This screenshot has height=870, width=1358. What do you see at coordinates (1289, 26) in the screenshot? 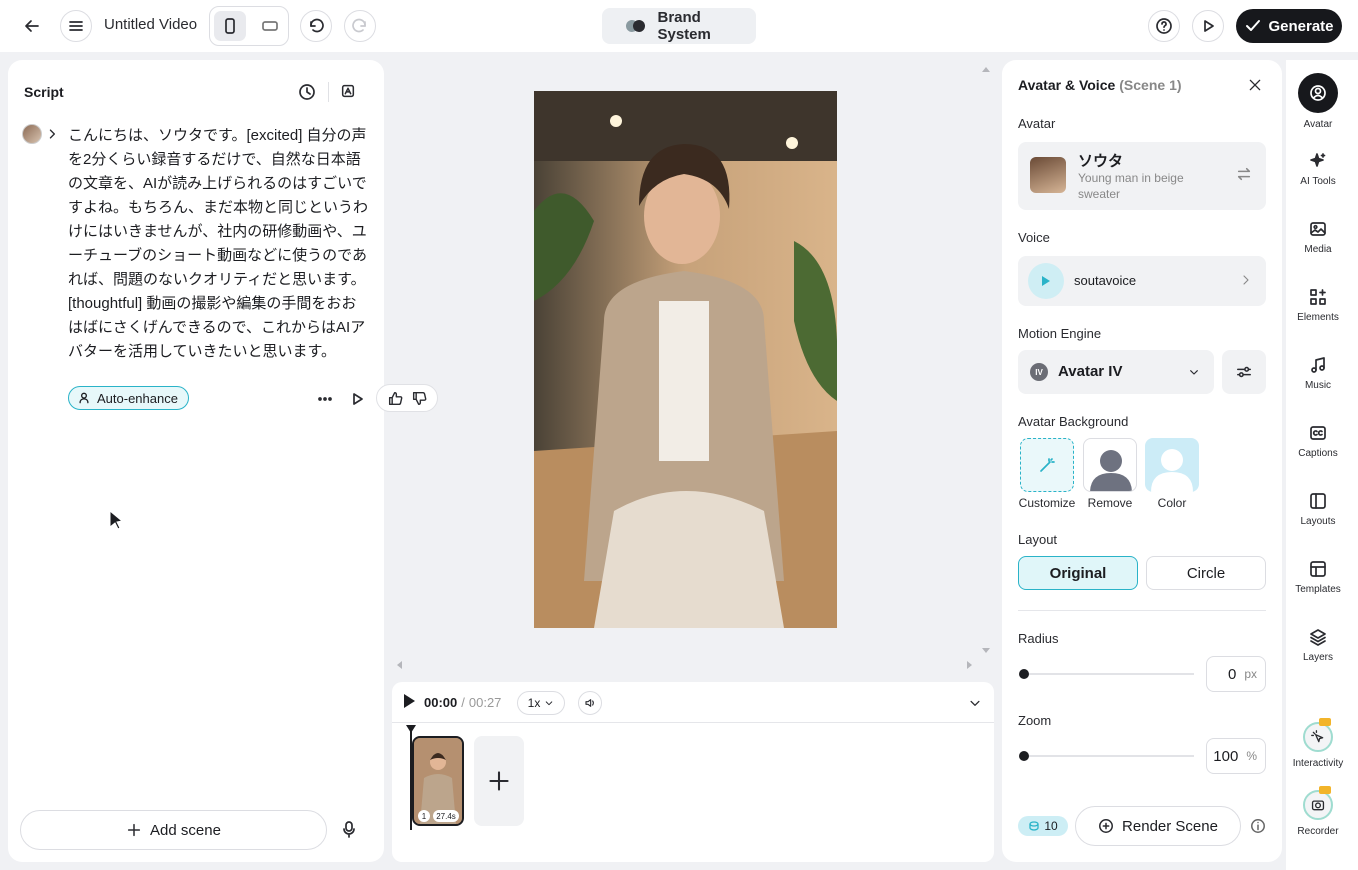
I see `generate-button: Generate` at bounding box center [1289, 26].